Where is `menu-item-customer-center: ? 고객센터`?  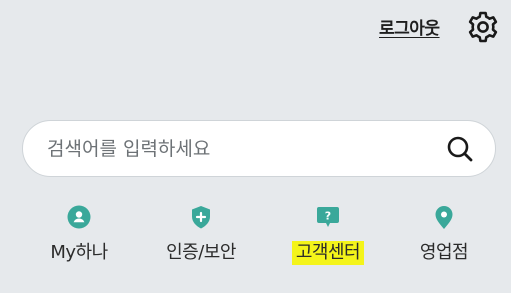 menu-item-customer-center: ? 고객센터 is located at coordinates (328, 241).